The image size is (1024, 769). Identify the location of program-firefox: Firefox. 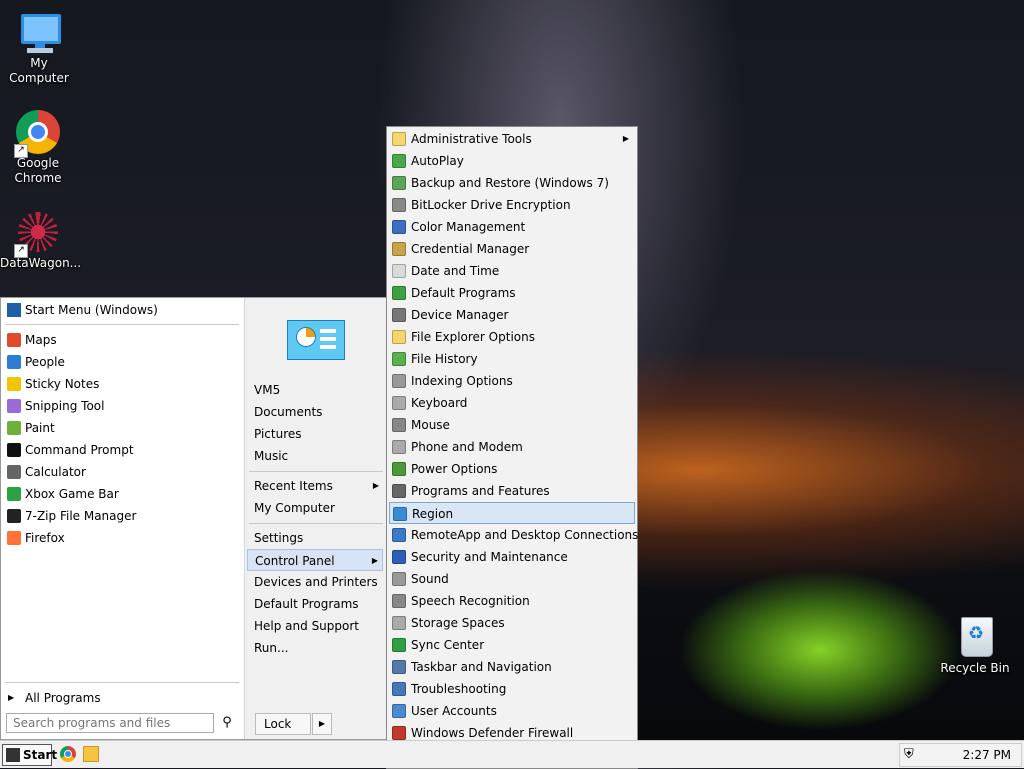
(121, 538).